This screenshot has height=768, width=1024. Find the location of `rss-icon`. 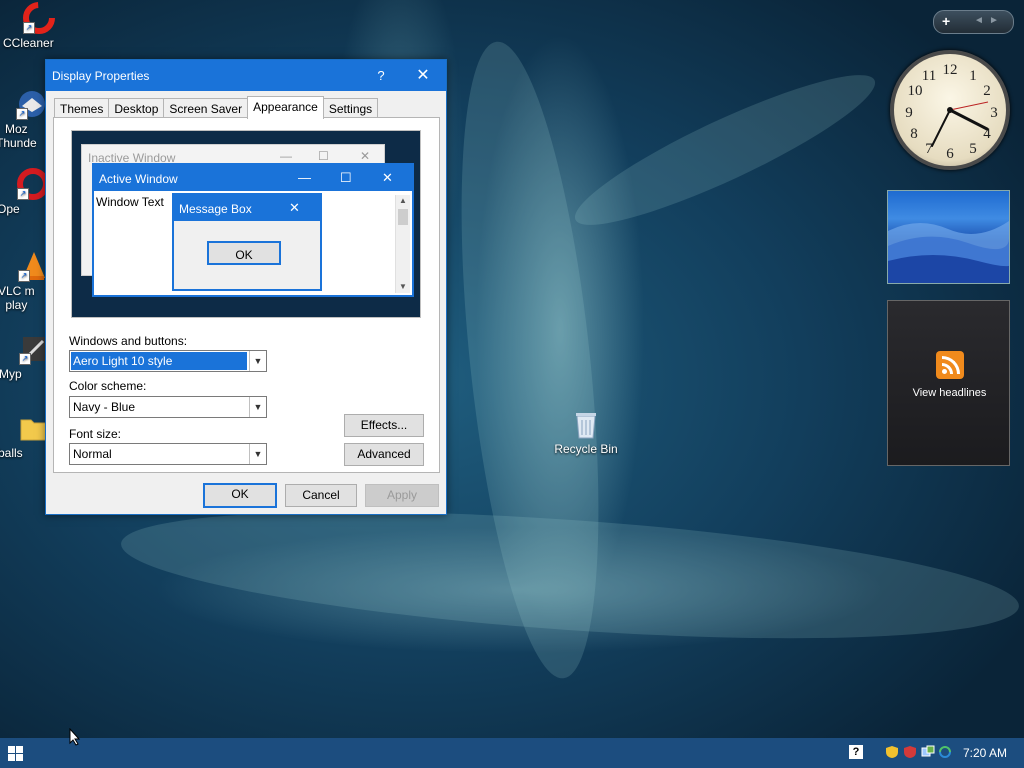

rss-icon is located at coordinates (950, 365).